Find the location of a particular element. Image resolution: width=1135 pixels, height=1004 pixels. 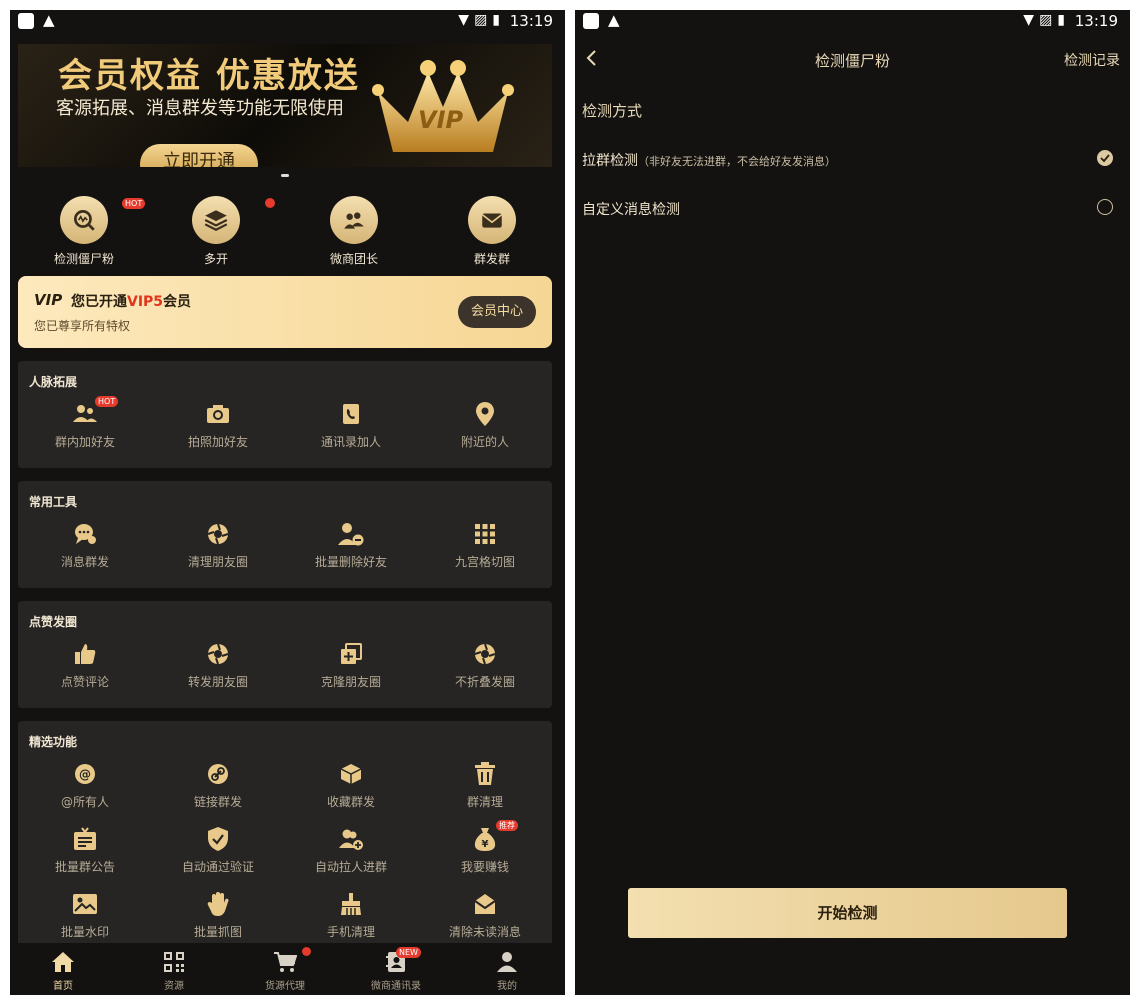

vip-subtitle: 您已尊享所有特权 is located at coordinates (82, 326).